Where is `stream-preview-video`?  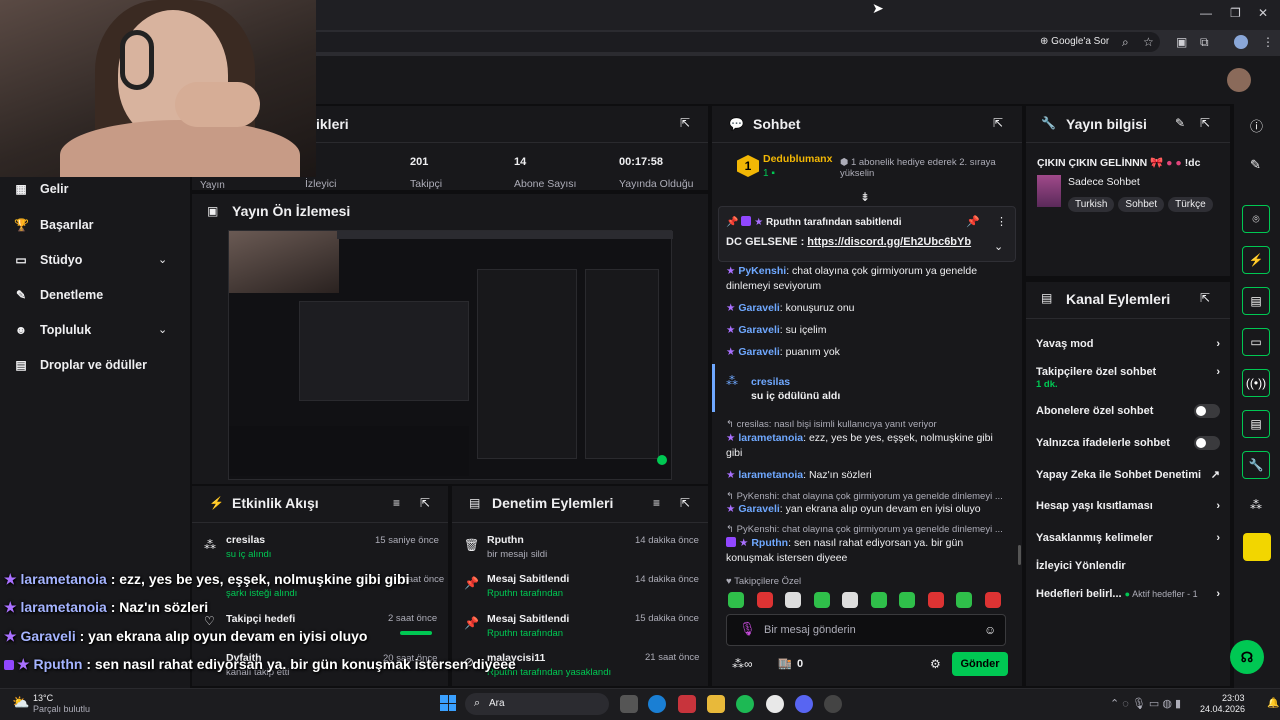
stream-preview-video is located at coordinates (450, 355).